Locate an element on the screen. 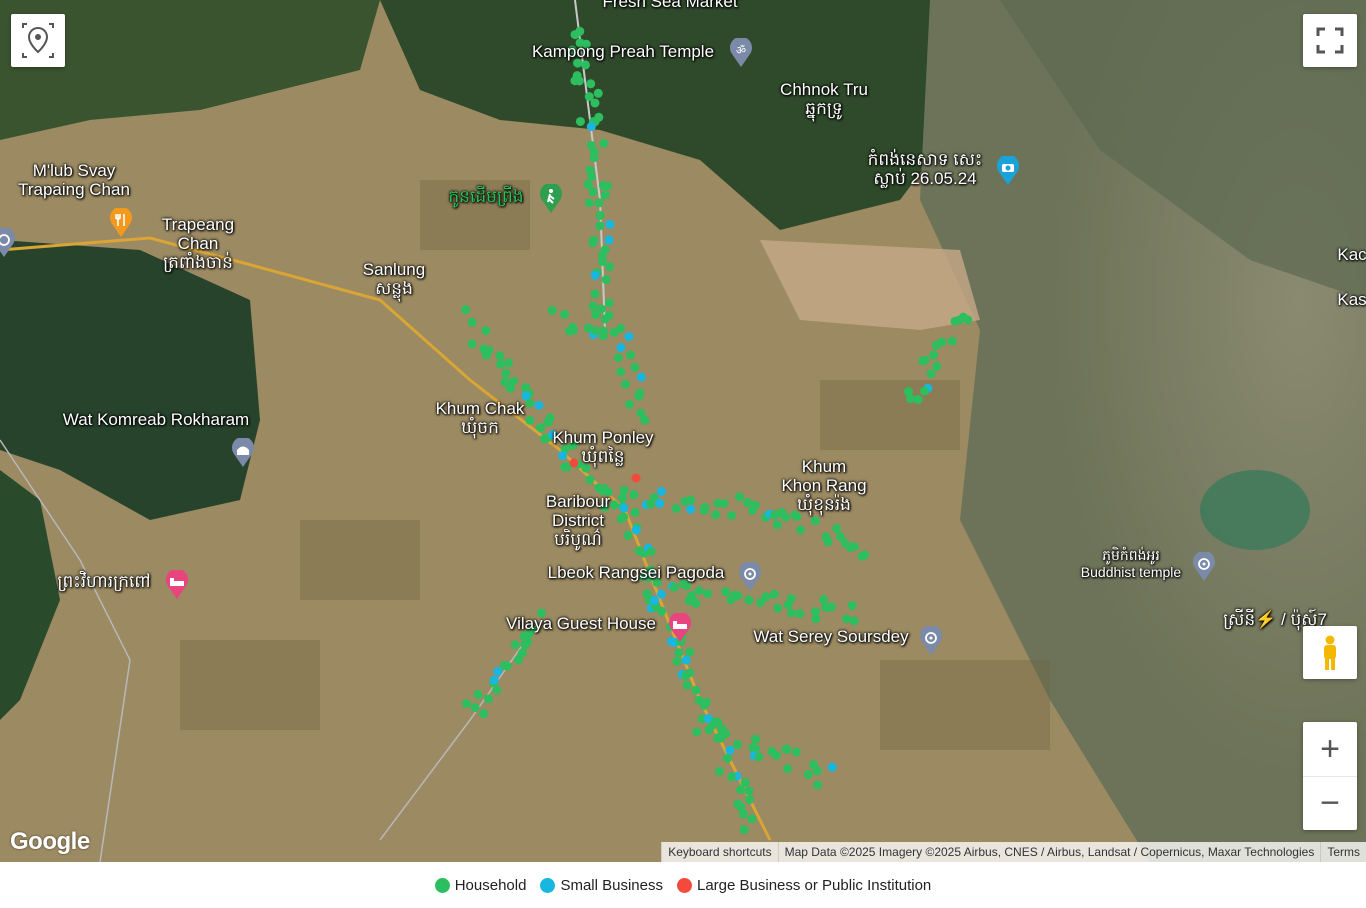 This screenshot has width=1366, height=908. label-chhnok-tru: Chhnok Tru ឆ្នុកទ្រូ is located at coordinates (824, 99).